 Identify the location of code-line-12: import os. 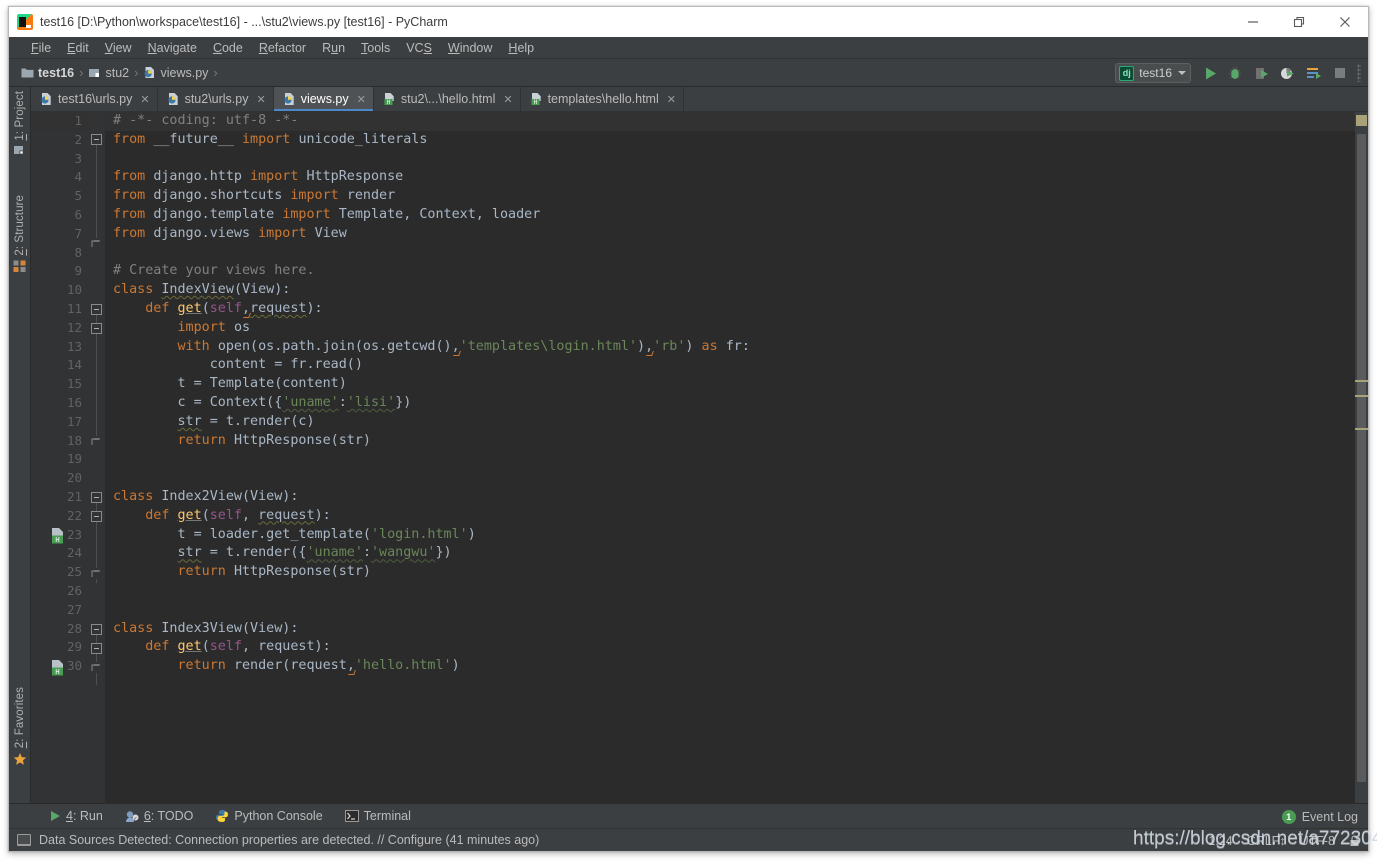
(214, 327).